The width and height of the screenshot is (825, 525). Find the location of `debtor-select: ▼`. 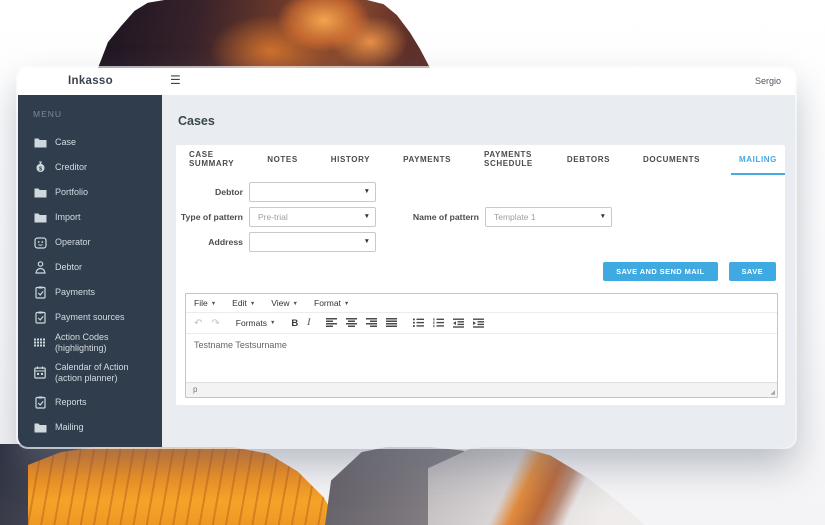

debtor-select: ▼ is located at coordinates (312, 192).